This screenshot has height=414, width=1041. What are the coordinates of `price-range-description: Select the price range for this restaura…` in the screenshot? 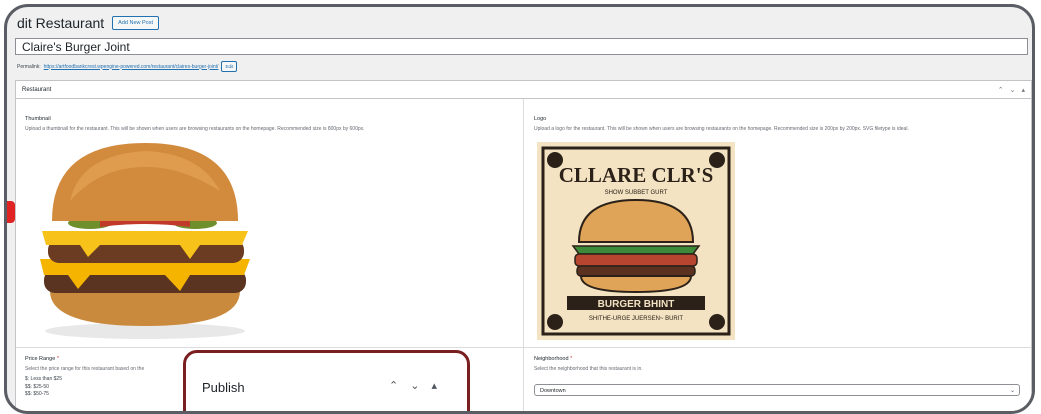 It's located at (85, 369).